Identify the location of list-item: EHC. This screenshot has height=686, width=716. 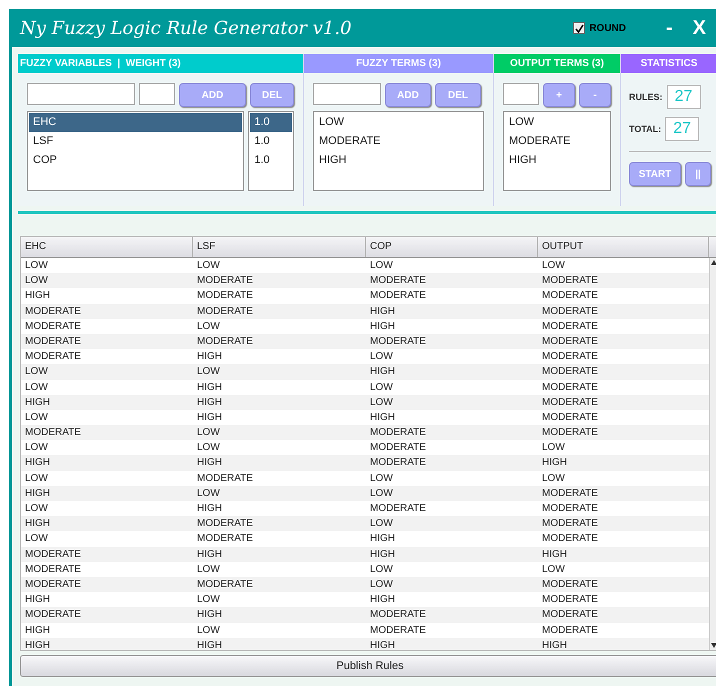
(135, 122).